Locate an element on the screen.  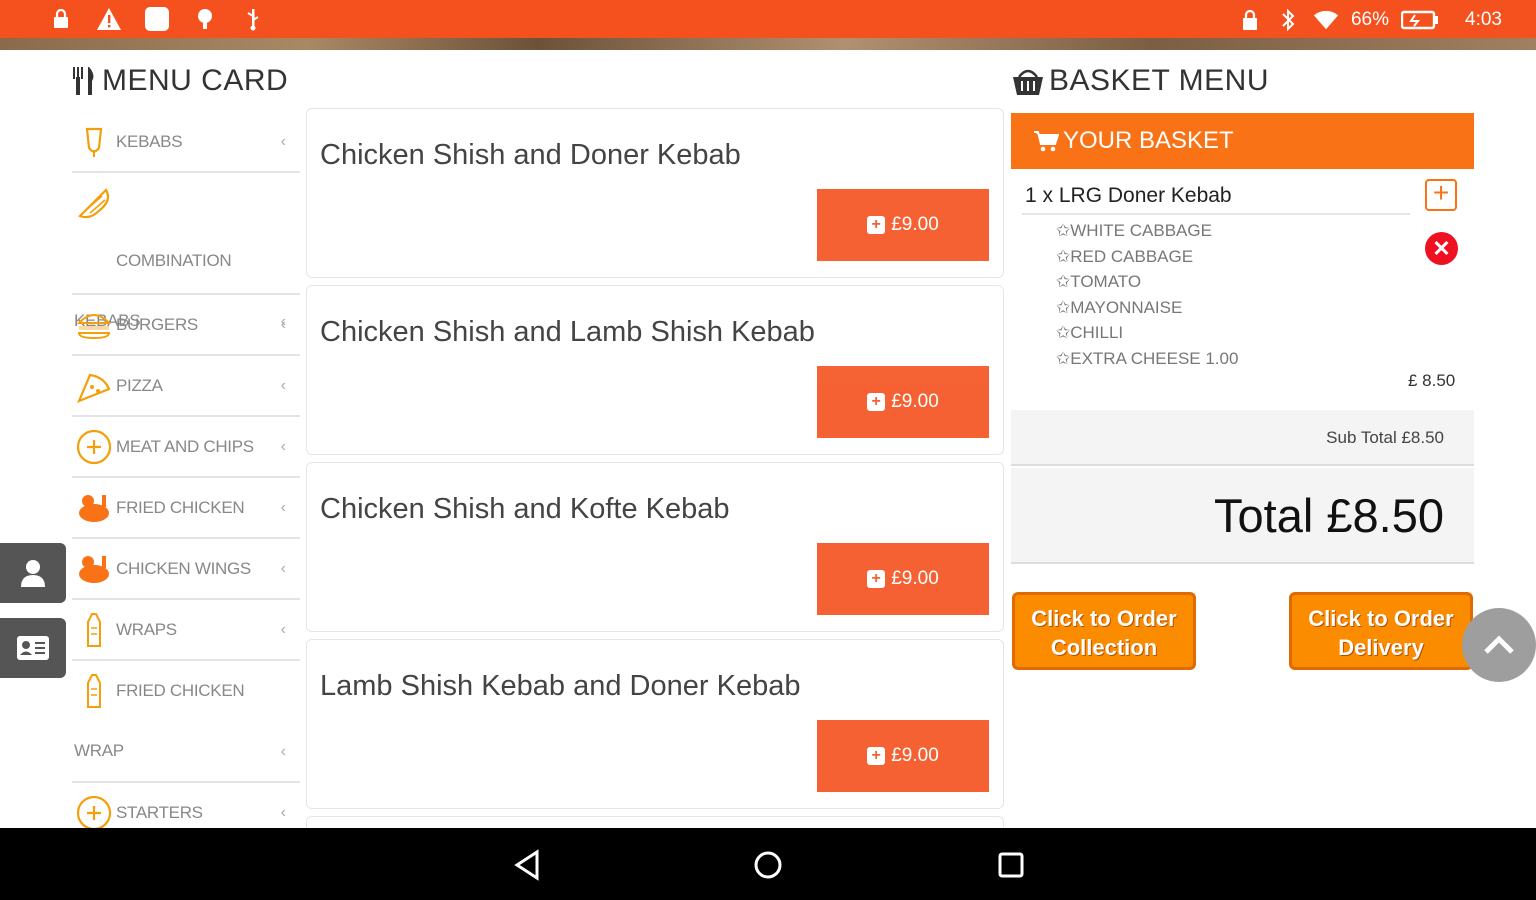
back-button is located at coordinates (527, 865).